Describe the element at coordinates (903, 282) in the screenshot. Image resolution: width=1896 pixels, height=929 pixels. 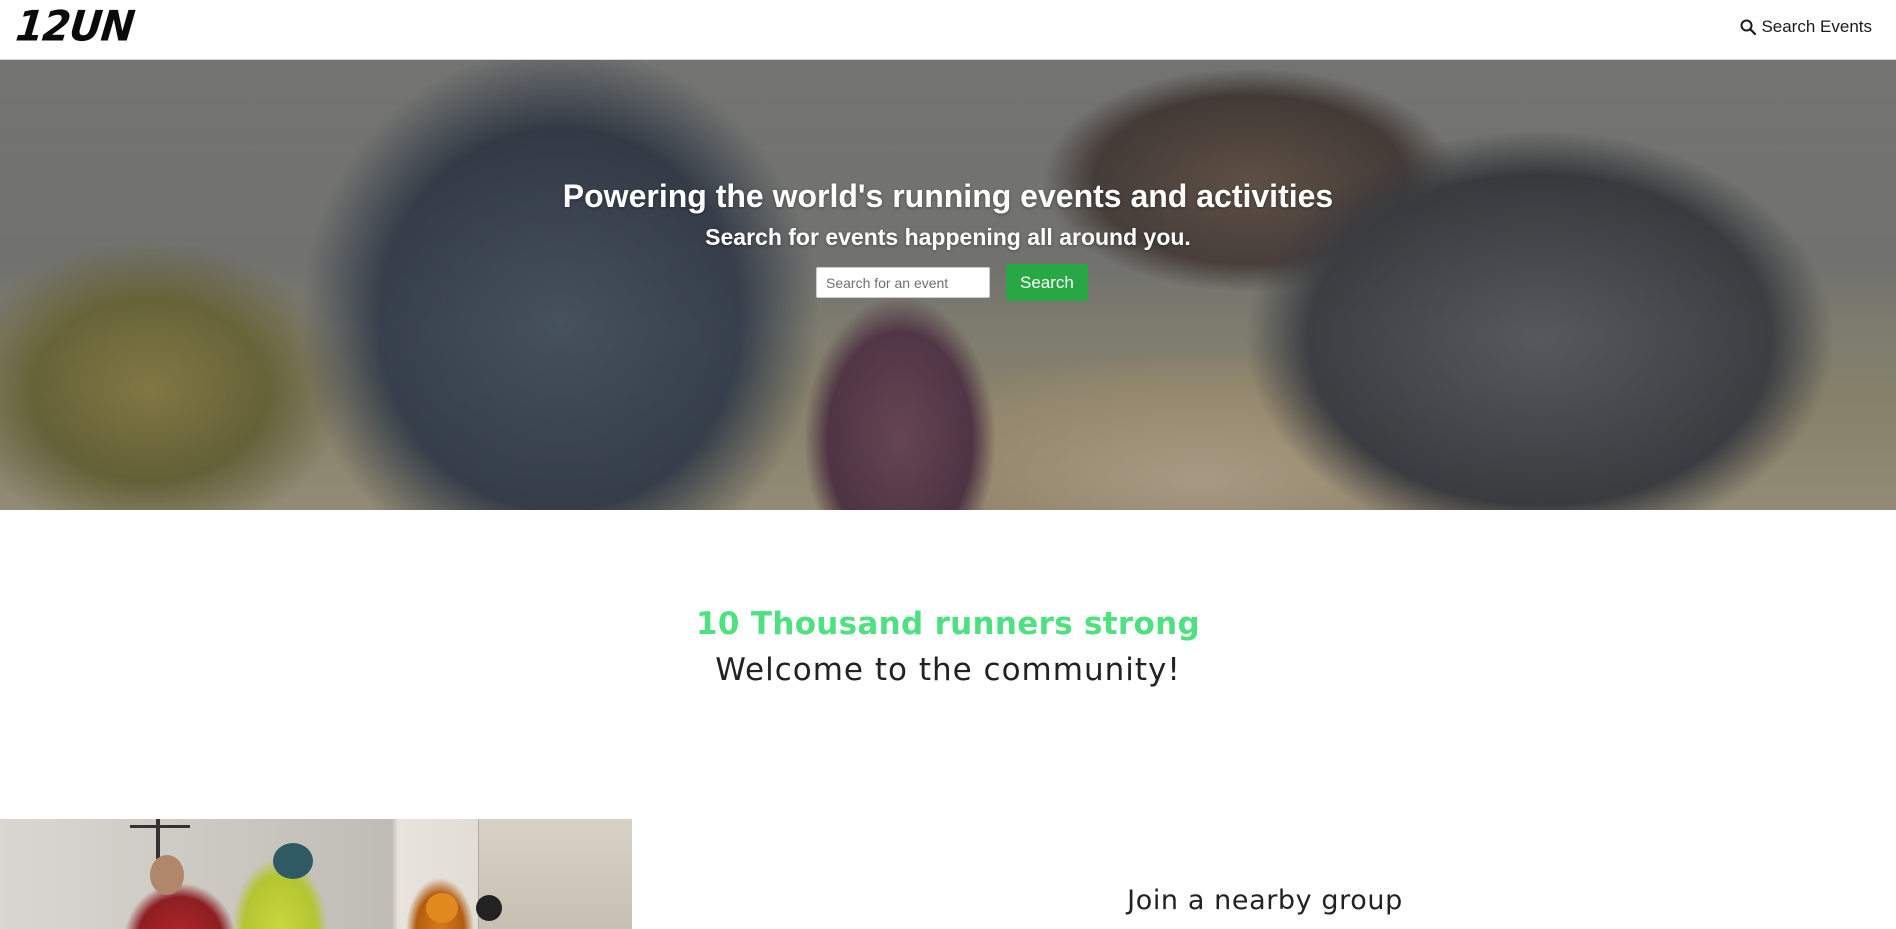
I see `event-search-input` at that location.